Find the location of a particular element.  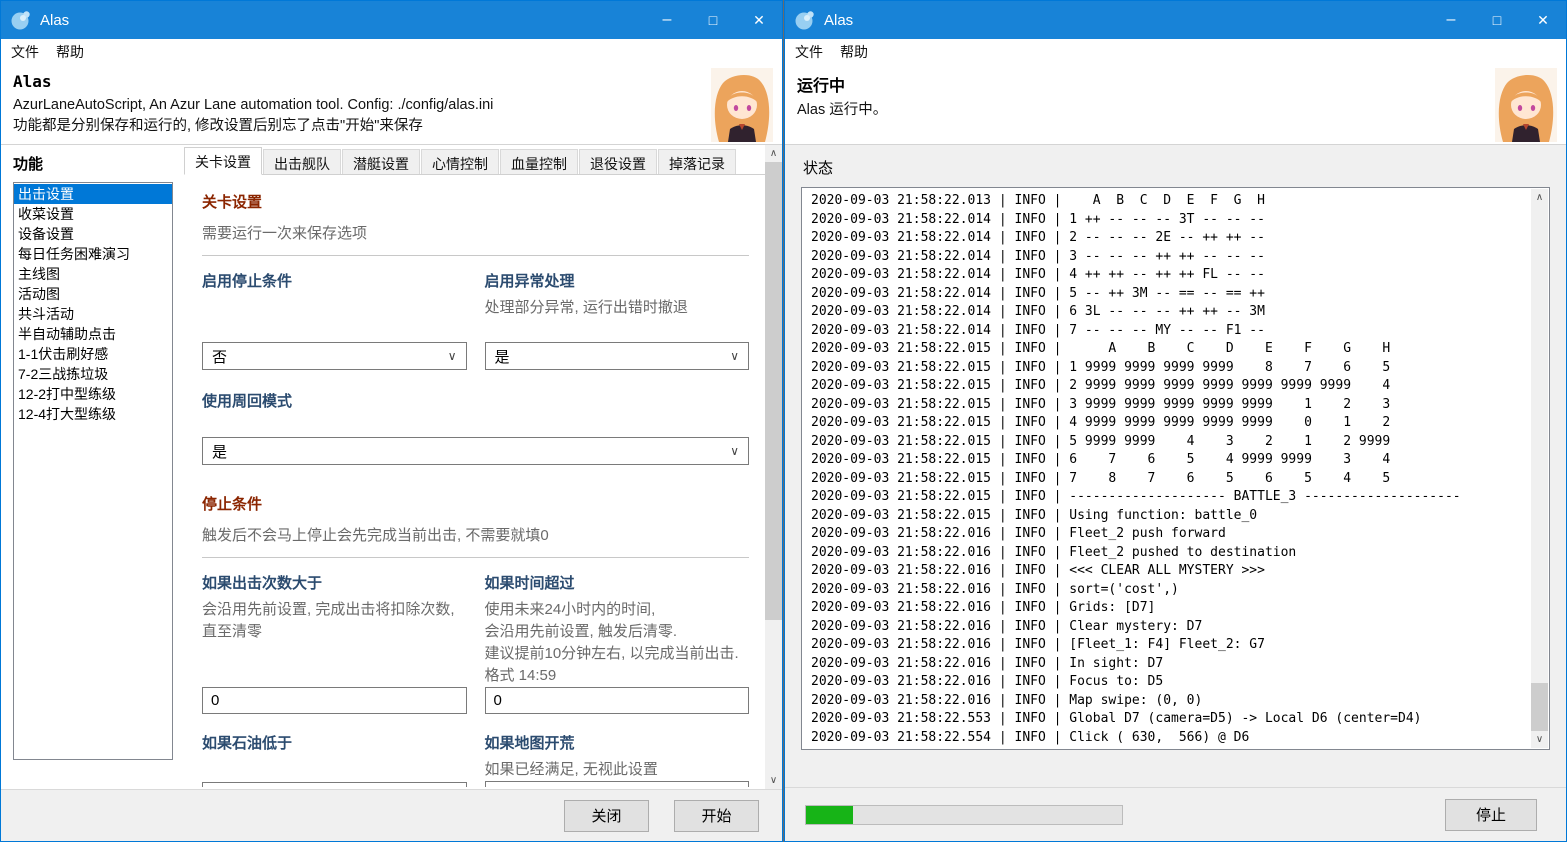

dialog-footer: 关闭 开始 is located at coordinates (391, 815).